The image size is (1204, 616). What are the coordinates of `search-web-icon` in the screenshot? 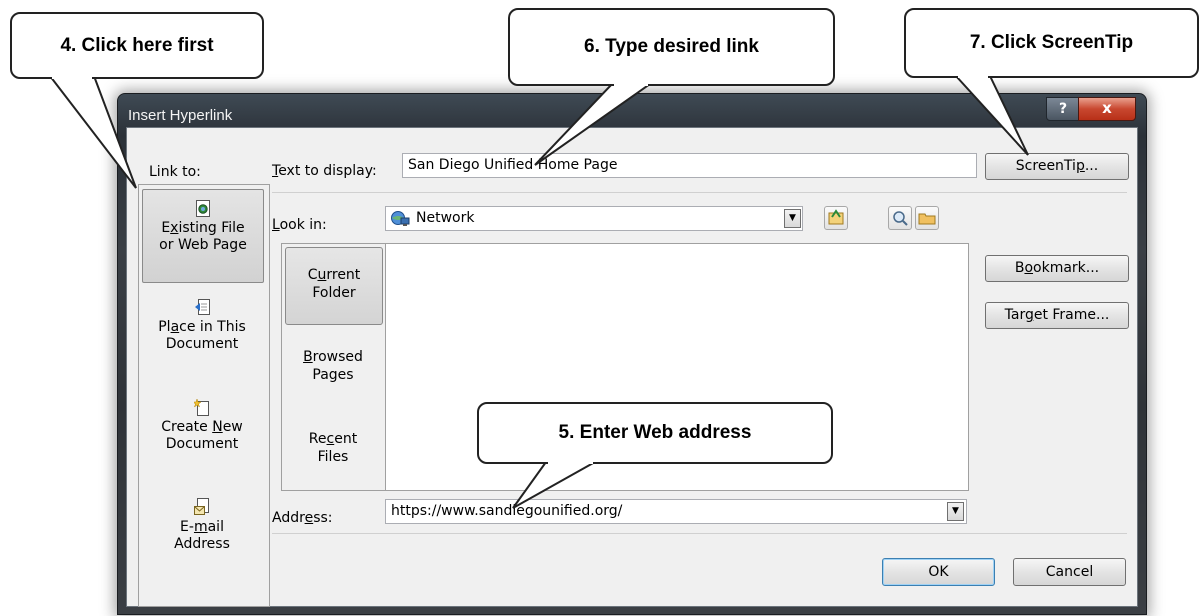 It's located at (900, 218).